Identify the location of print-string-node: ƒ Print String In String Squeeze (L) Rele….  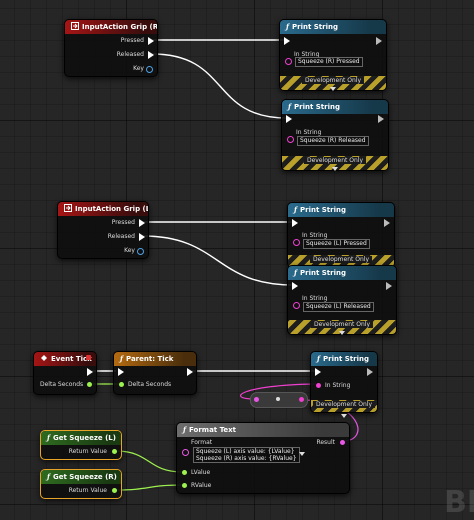
(342, 300).